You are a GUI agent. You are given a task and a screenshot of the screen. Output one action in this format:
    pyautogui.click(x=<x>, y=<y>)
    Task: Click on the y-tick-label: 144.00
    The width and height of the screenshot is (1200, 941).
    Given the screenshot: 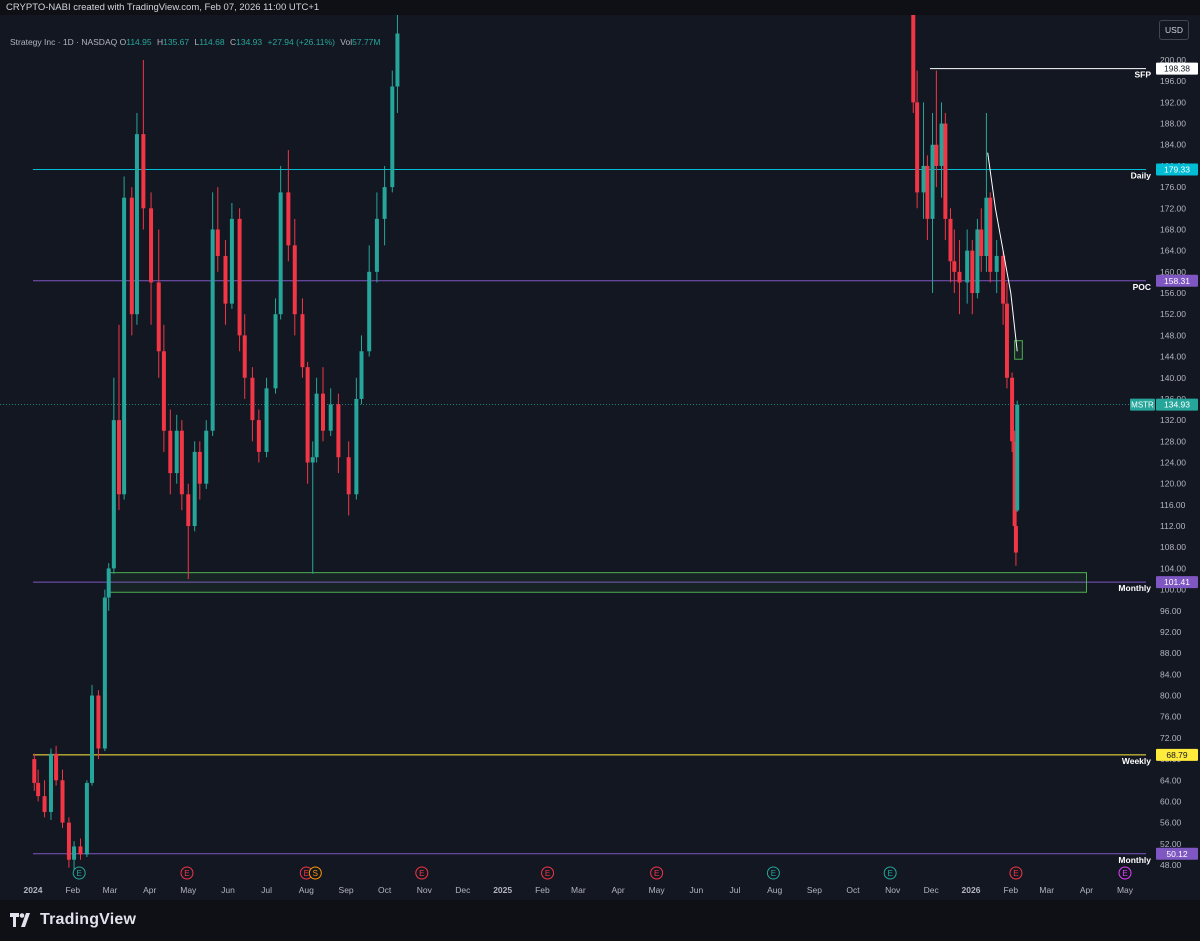 What is the action you would take?
    pyautogui.click(x=1173, y=357)
    